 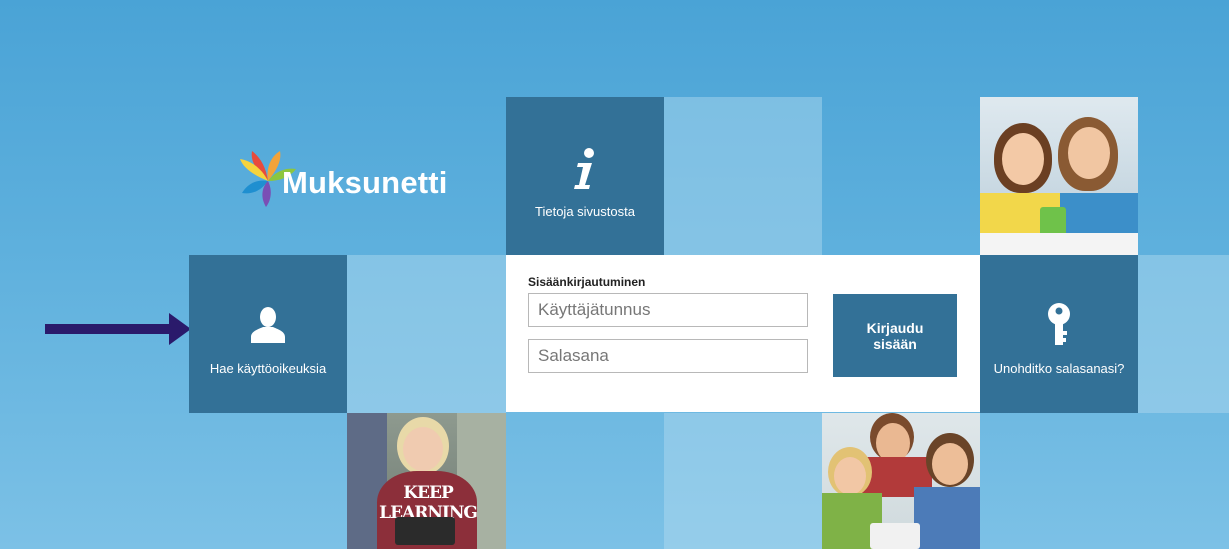 I want to click on apply-access-tile: Hae käyttöoikeuksia, so click(x=268, y=334).